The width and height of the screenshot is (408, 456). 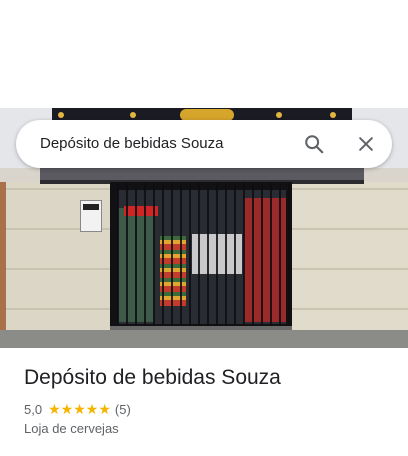 I want to click on search-button, so click(x=314, y=144).